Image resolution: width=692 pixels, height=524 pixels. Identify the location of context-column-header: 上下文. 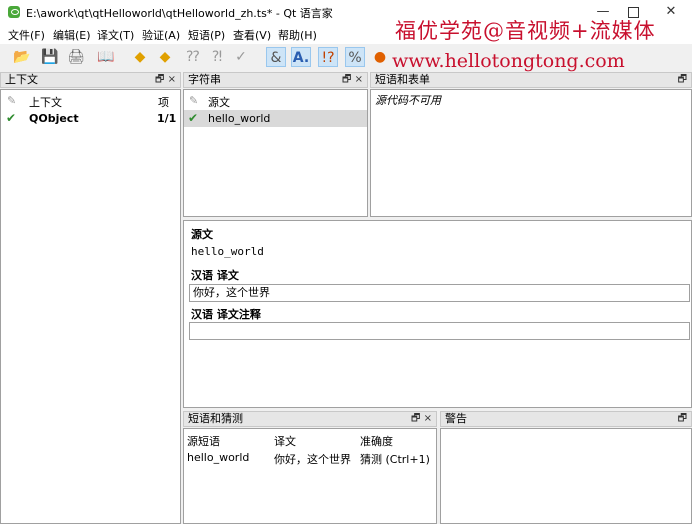
(45, 102).